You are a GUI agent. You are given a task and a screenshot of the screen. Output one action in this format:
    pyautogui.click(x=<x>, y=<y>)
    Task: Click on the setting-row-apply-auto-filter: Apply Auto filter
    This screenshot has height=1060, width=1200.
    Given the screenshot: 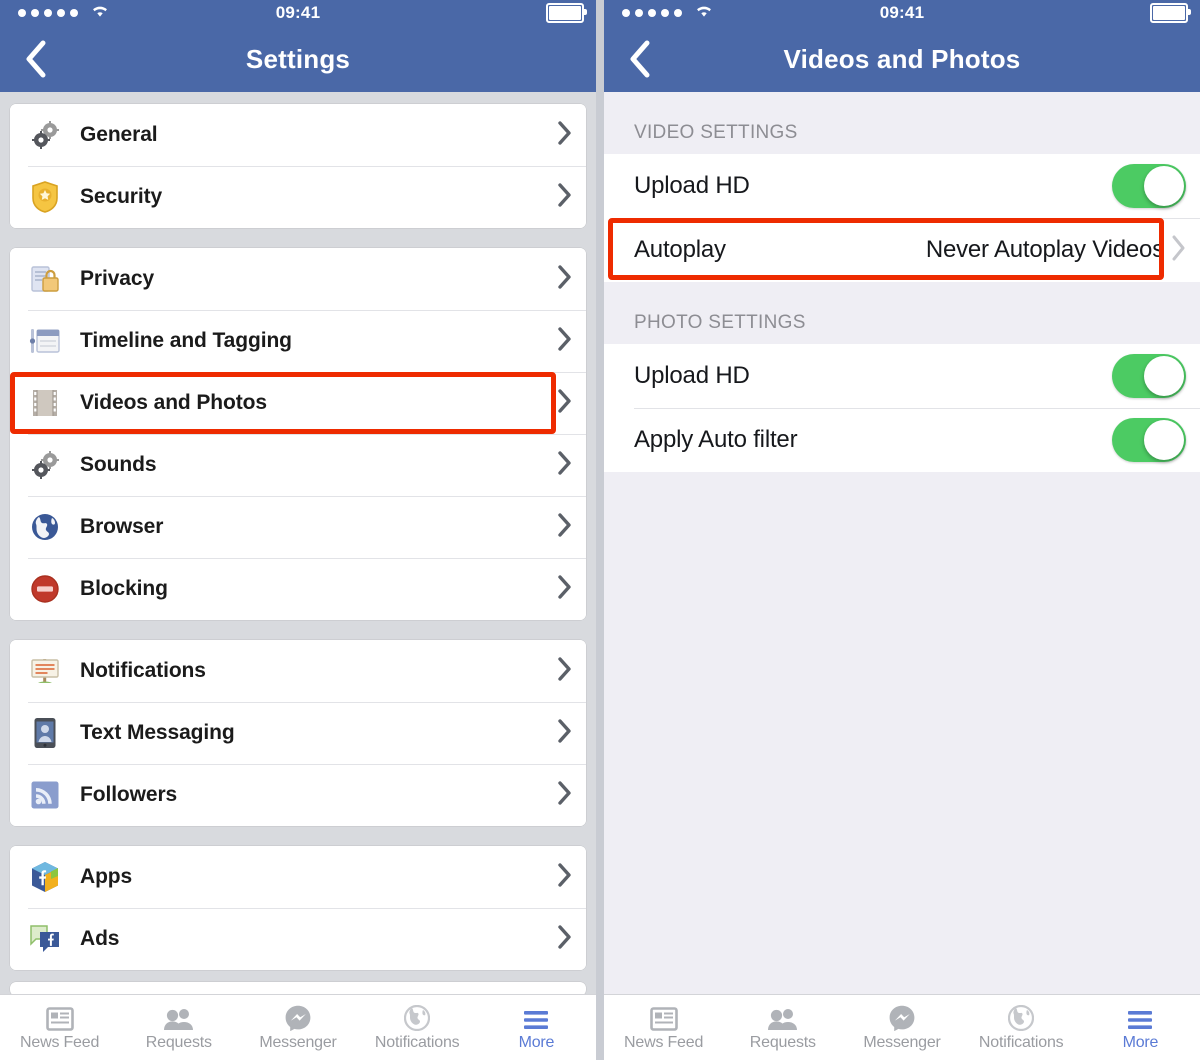 What is the action you would take?
    pyautogui.click(x=902, y=440)
    